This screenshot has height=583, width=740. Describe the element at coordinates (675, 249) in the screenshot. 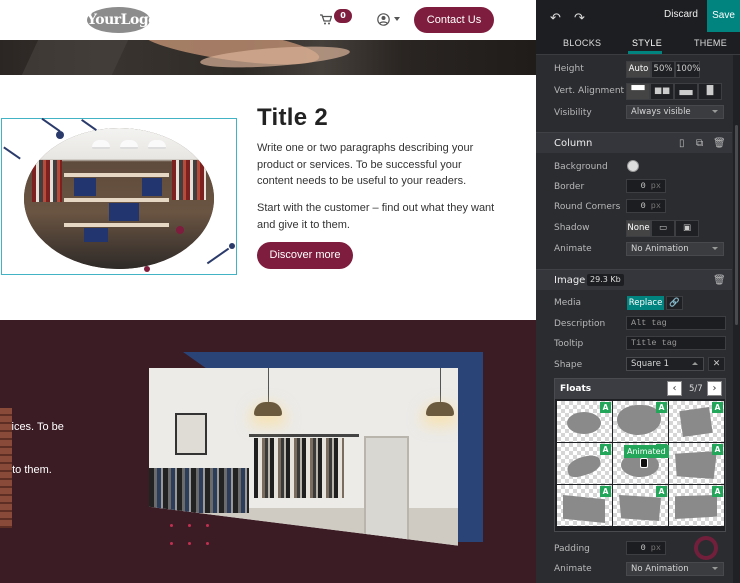

I see `column-animate-select: No Animation` at that location.